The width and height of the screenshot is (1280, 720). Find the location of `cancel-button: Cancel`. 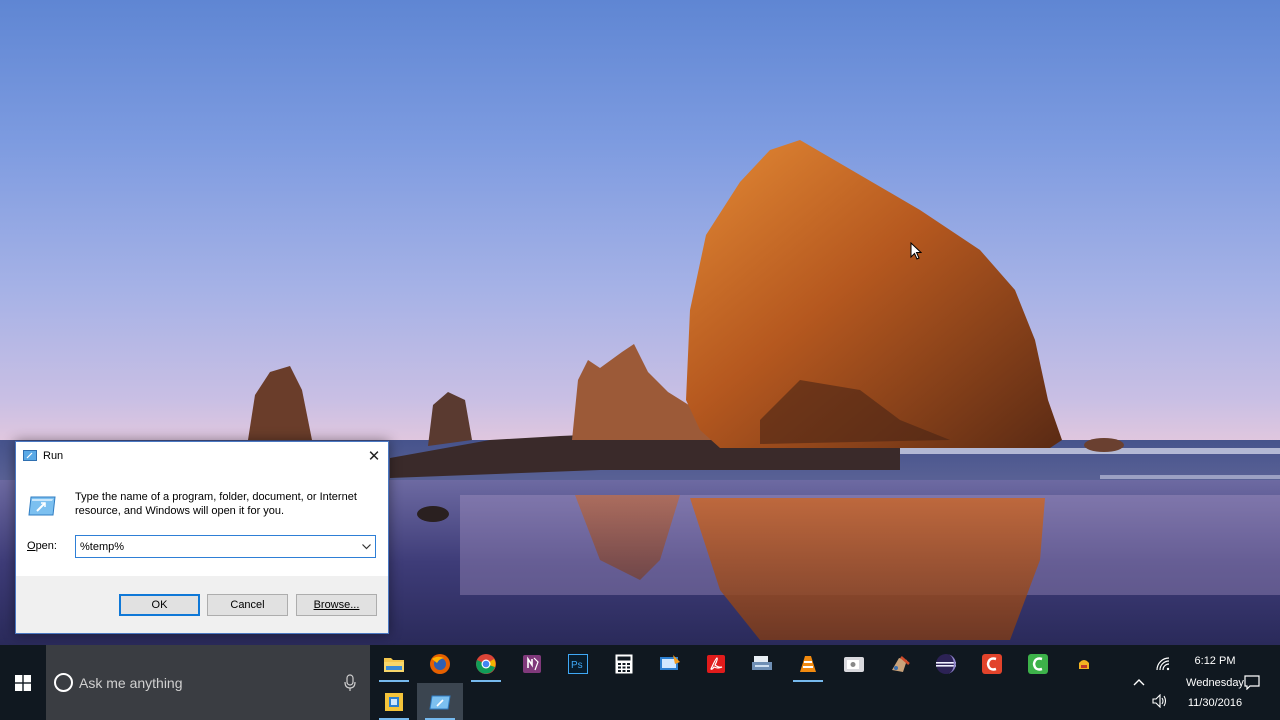

cancel-button: Cancel is located at coordinates (247, 605).